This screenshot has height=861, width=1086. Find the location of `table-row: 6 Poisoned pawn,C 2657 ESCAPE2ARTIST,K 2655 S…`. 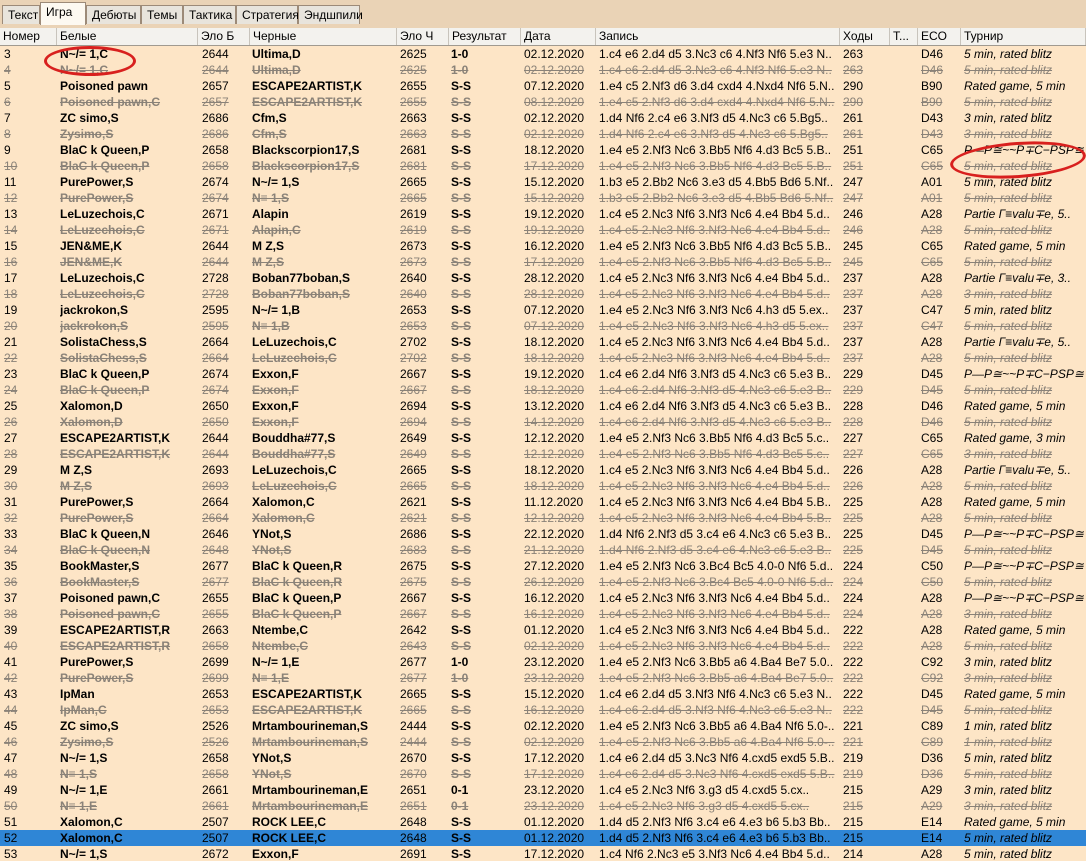

table-row: 6 Poisoned pawn,C 2657 ESCAPE2ARTIST,K 2655 S… is located at coordinates (543, 102).